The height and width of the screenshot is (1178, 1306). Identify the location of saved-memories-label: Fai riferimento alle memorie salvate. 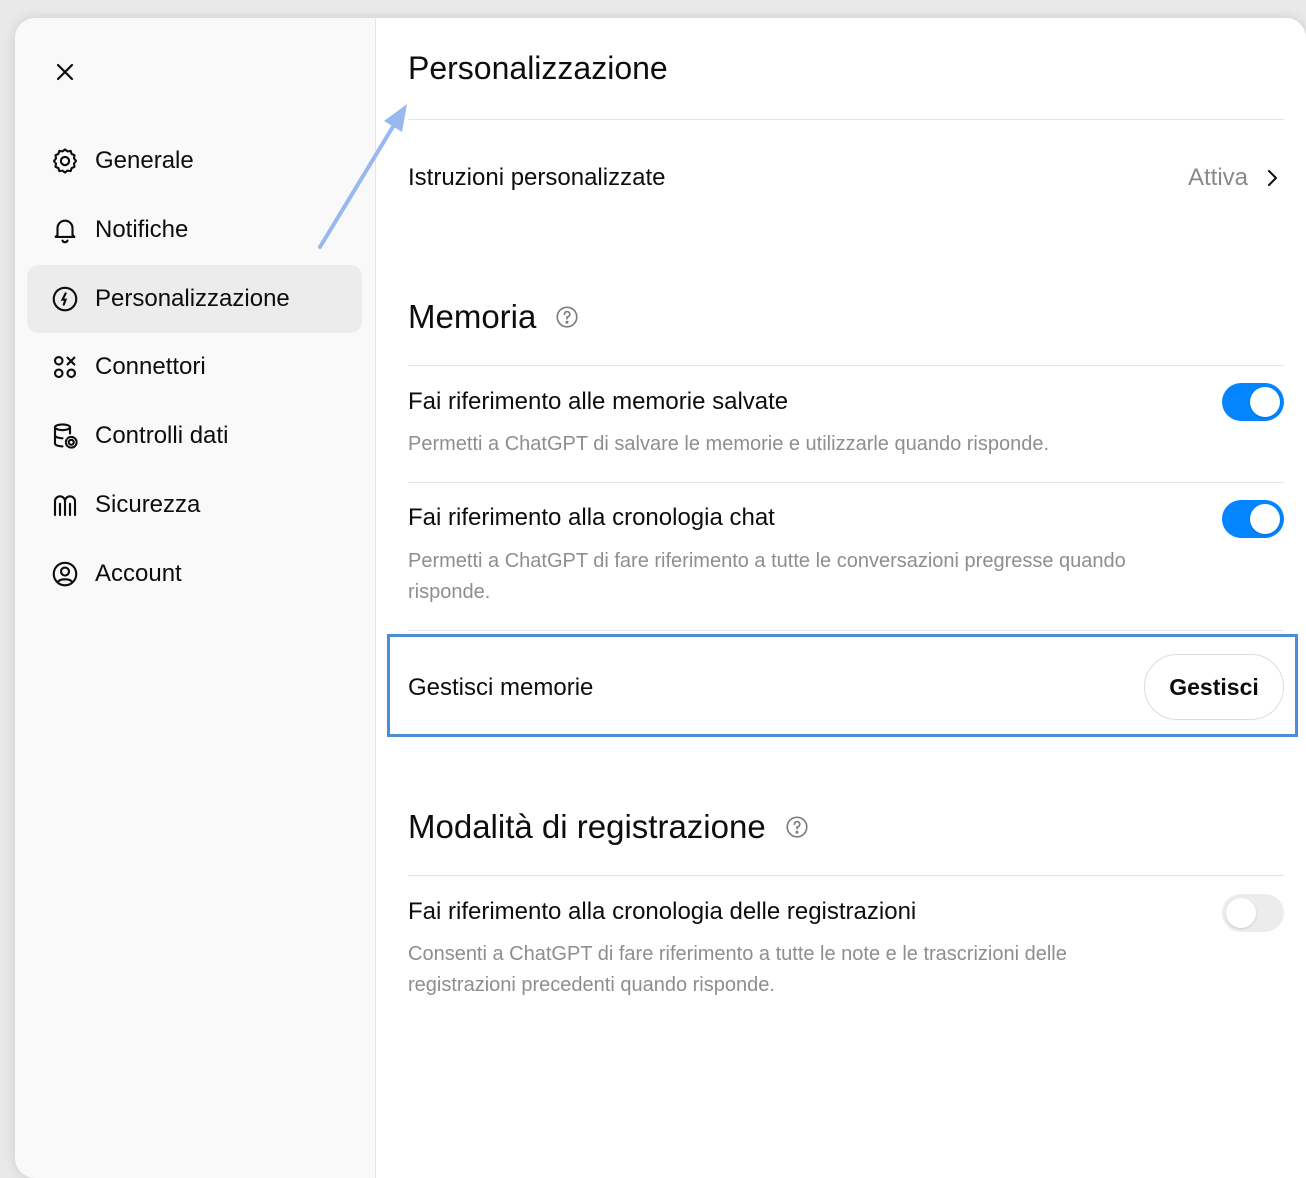
(598, 401).